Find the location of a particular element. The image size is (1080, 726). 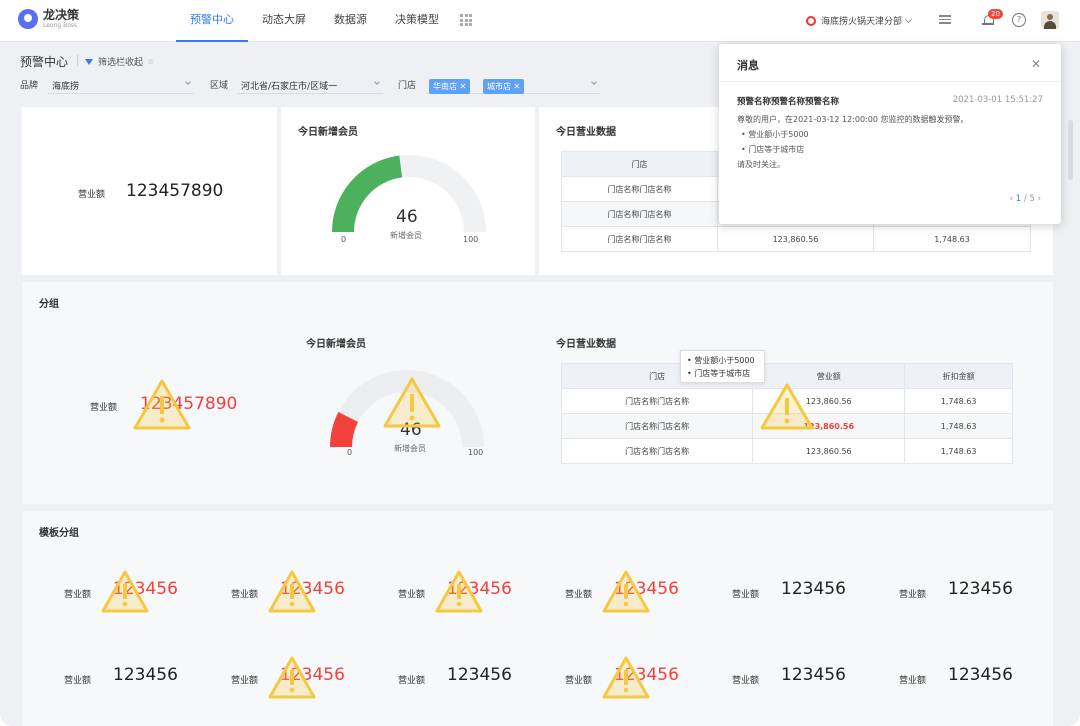

warning-tooltip: • 营业额小于5000 • 门店等于城市店 is located at coordinates (722, 366).